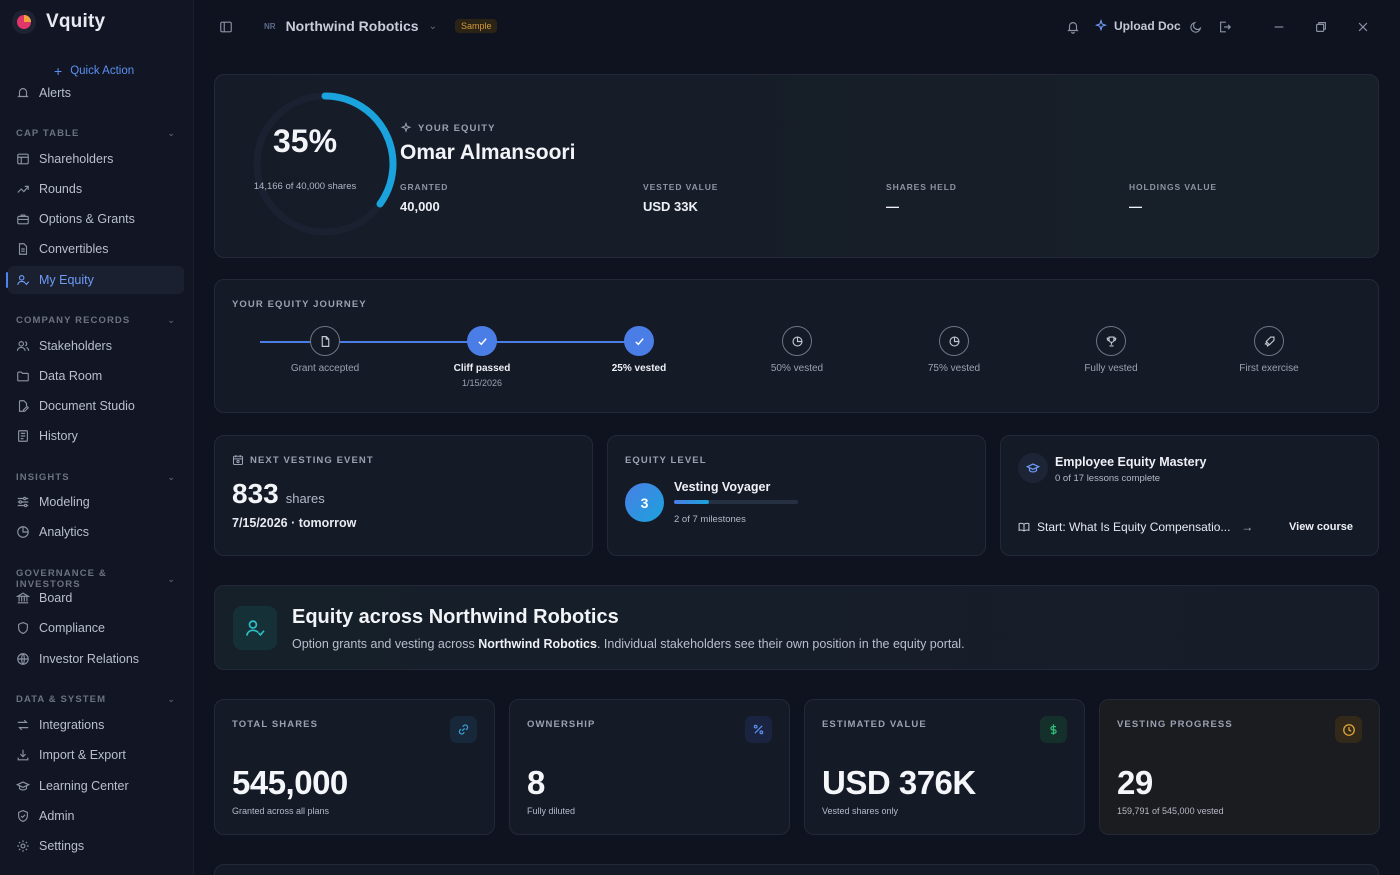  I want to click on next-vesting-date: 7/15/2026 · tomorrow, so click(294, 523).